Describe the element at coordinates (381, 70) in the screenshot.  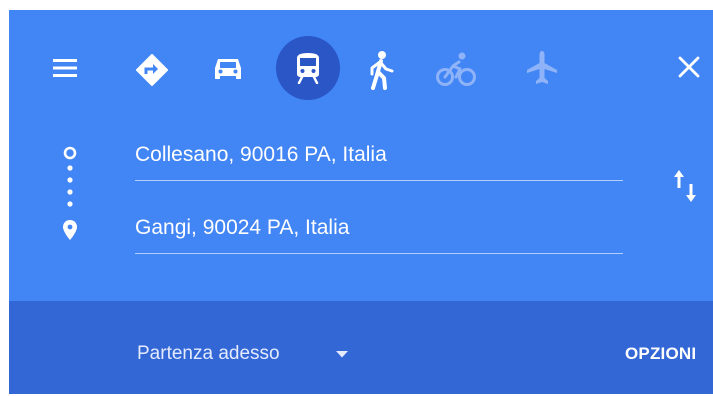
I see `walking-icon` at that location.